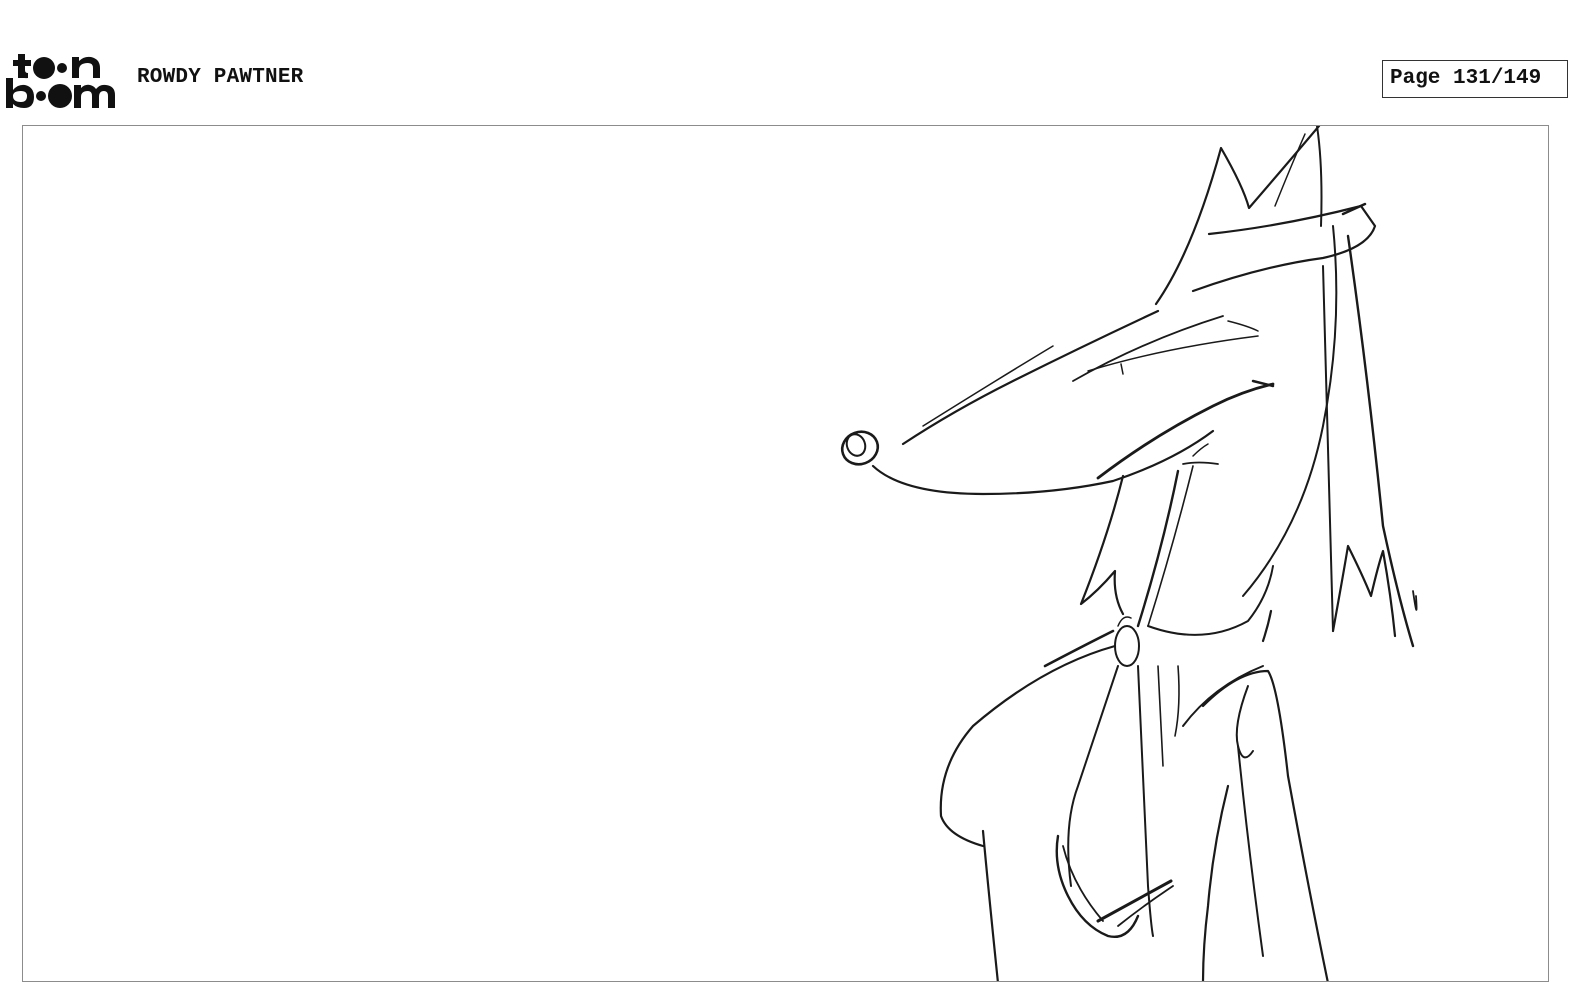 Image resolution: width=1582 pixels, height=998 pixels. Describe the element at coordinates (220, 77) in the screenshot. I see `project-title: ROWDY PAWTNER` at that location.